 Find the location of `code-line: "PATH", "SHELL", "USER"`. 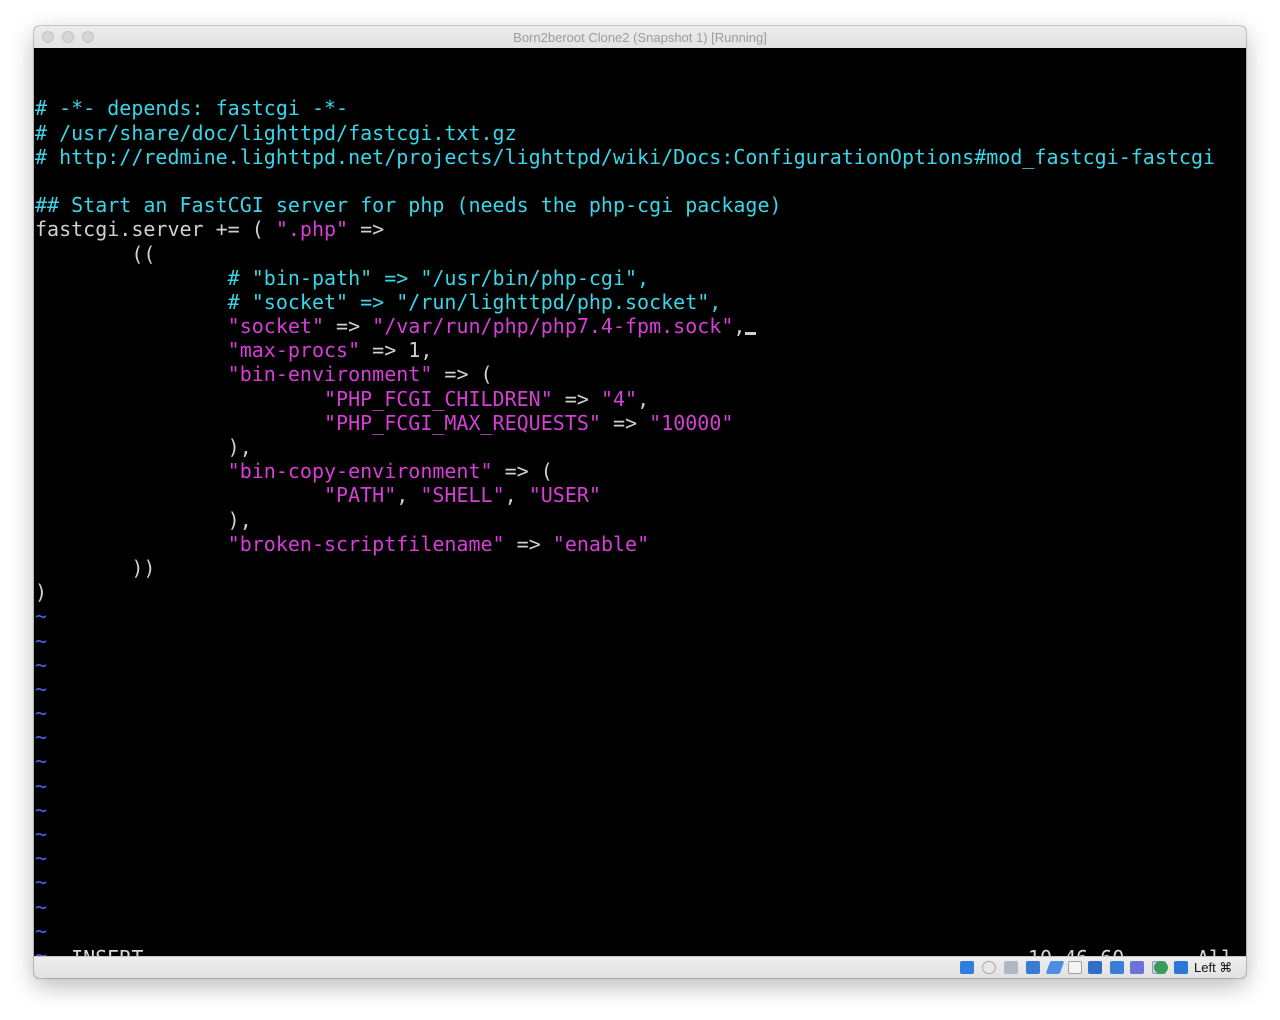

code-line: "PATH", "SHELL", "USER" is located at coordinates (640, 495).